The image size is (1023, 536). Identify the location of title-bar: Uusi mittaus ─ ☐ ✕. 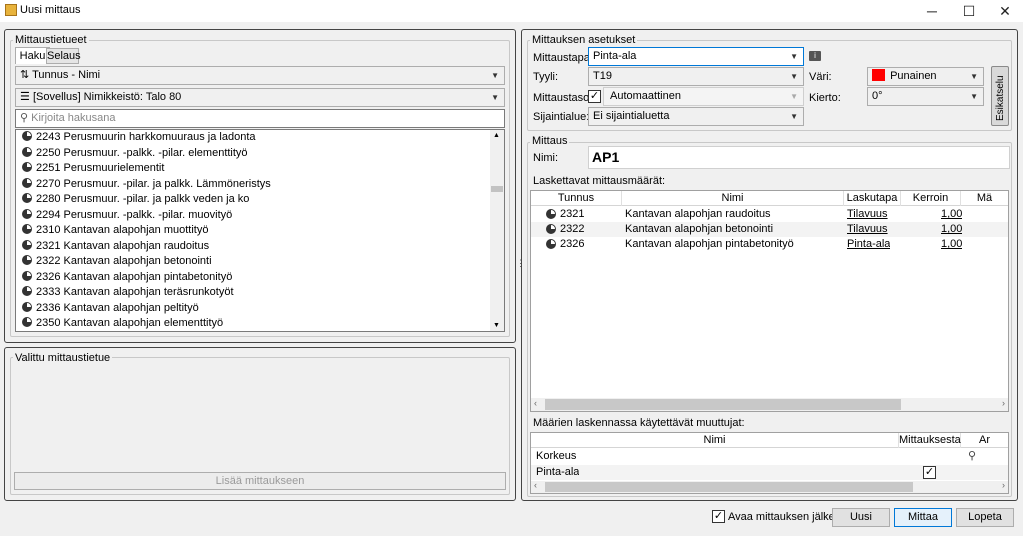
(511, 11).